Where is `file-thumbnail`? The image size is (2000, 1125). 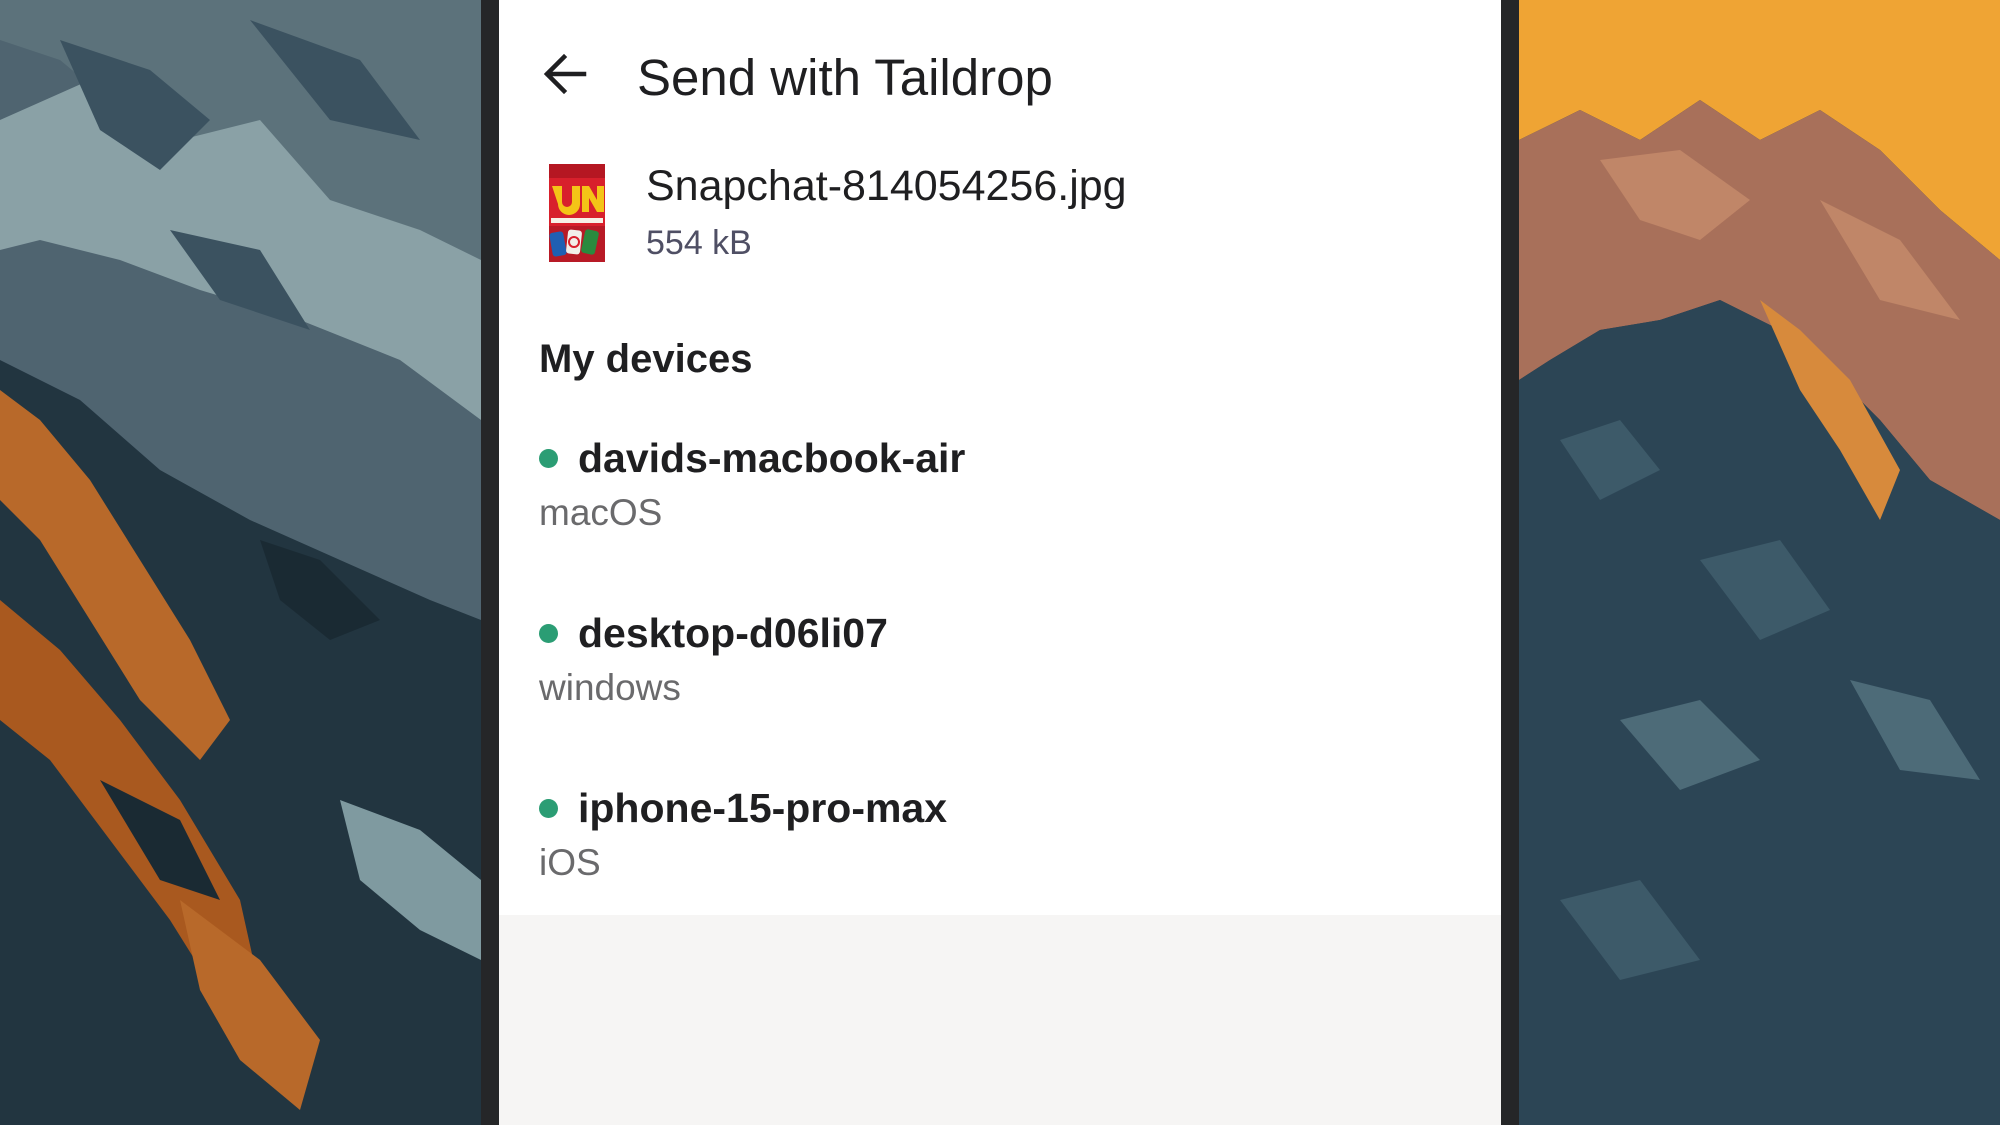
file-thumbnail is located at coordinates (577, 213).